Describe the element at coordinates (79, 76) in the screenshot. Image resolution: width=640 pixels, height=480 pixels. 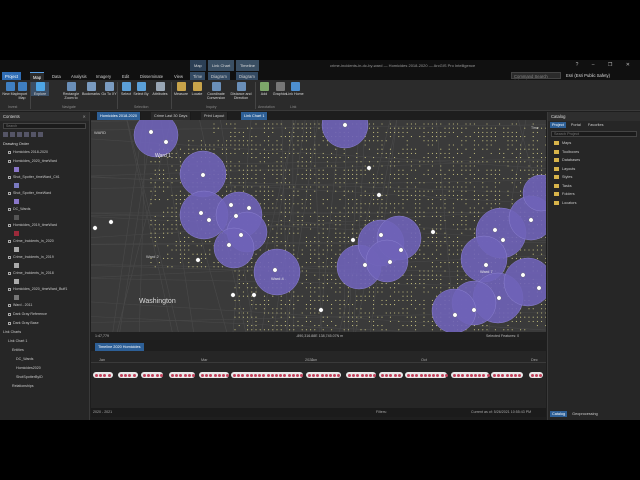
I see `tab-analysis: Analysis` at that location.